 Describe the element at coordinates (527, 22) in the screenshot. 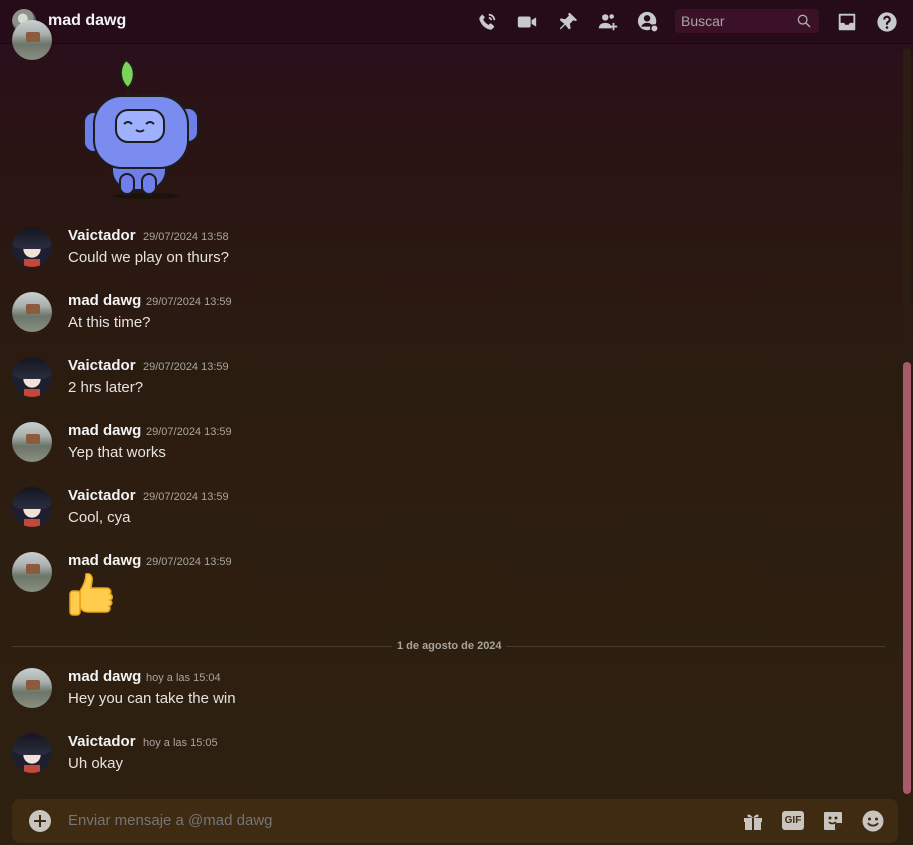

I see `video-call-icon` at that location.